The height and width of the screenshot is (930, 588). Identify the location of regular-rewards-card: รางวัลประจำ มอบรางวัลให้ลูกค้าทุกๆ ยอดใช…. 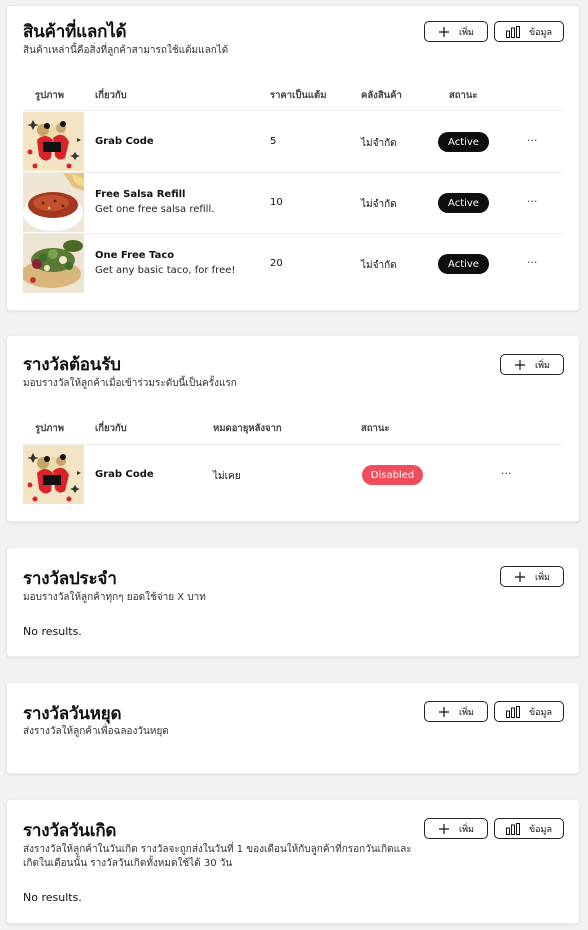
(293, 602).